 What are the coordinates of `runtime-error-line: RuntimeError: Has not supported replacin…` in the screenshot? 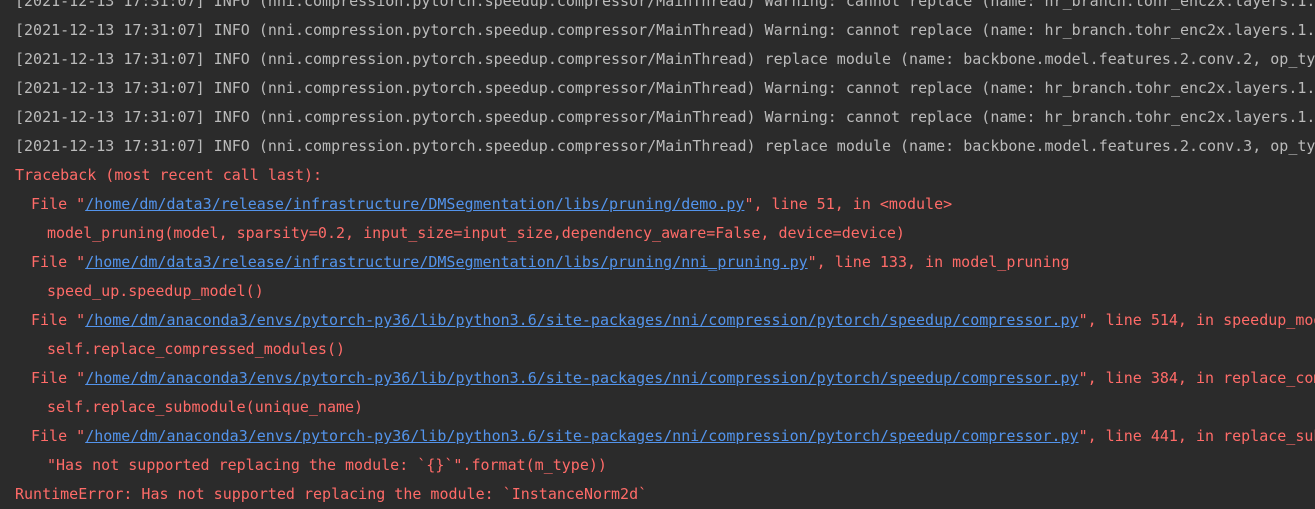 It's located at (331, 494).